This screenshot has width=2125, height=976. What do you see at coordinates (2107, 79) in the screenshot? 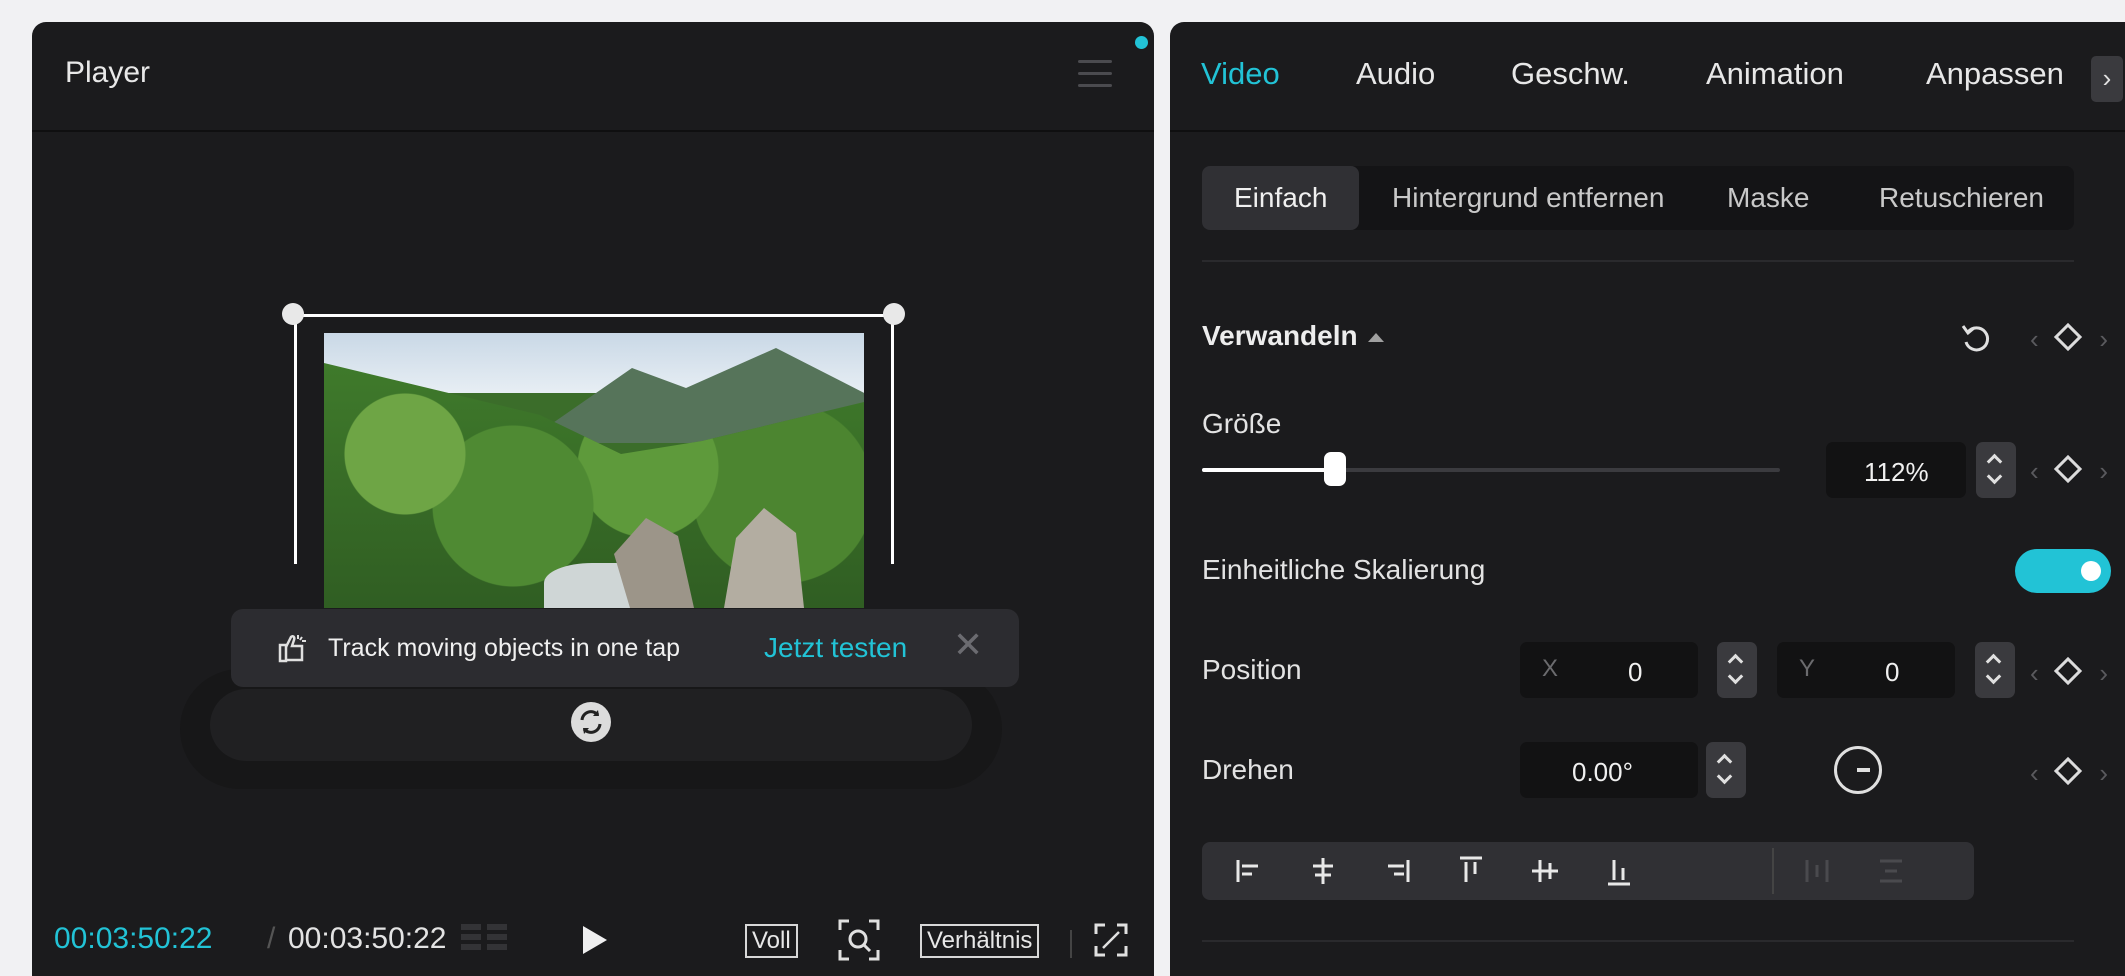
I see `tabs-more-button: ›` at bounding box center [2107, 79].